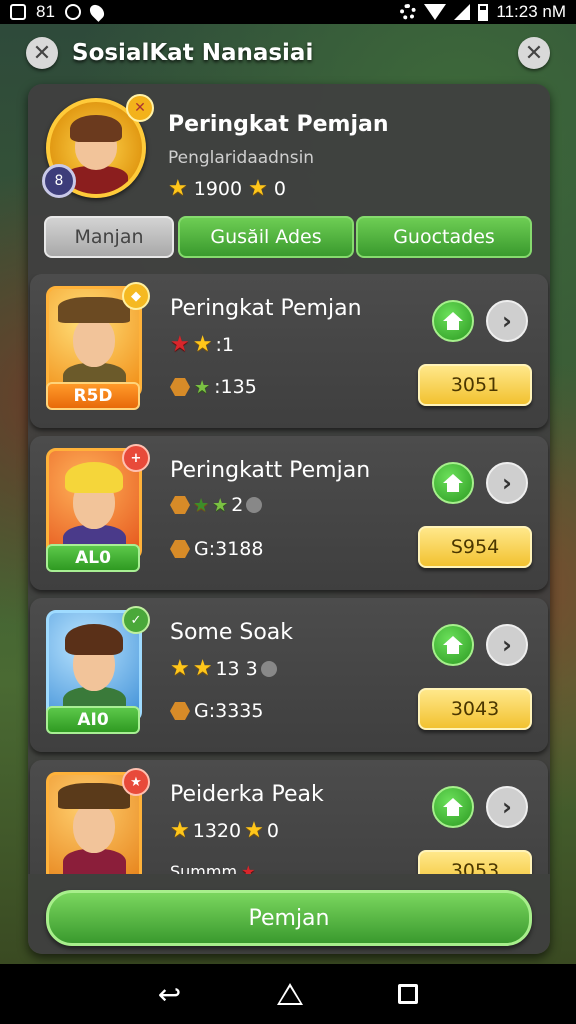  Describe the element at coordinates (270, 470) in the screenshot. I see `player-name: Peringkatt Pemjan` at that location.